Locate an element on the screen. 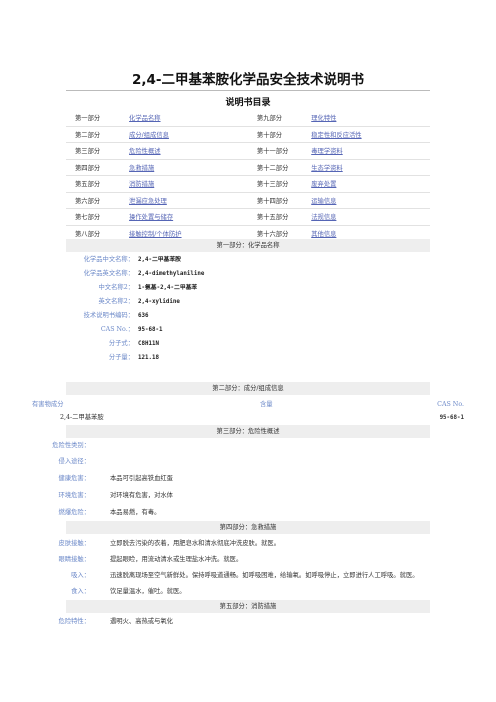 The height and width of the screenshot is (702, 496). field-label: 化学品英文名称： is located at coordinates (108, 273).